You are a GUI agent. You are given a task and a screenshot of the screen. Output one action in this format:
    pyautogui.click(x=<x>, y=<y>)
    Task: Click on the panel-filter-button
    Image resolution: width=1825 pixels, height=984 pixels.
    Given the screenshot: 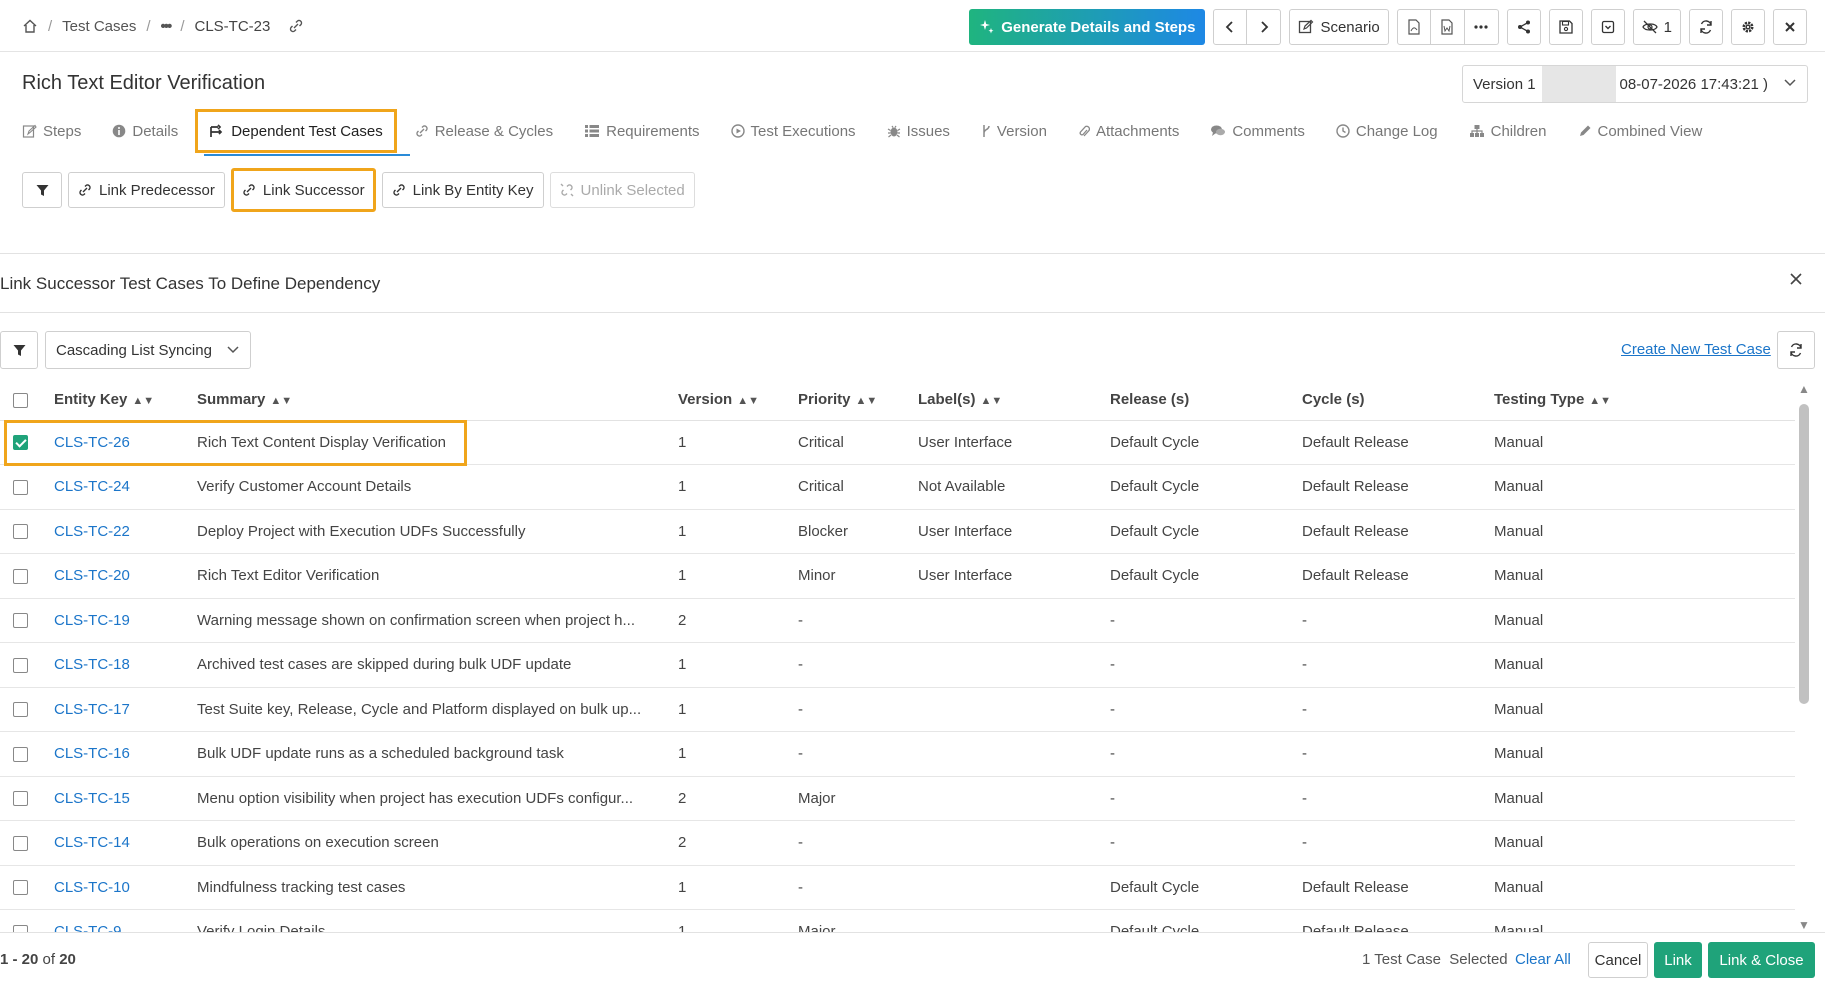 What is the action you would take?
    pyautogui.click(x=19, y=350)
    